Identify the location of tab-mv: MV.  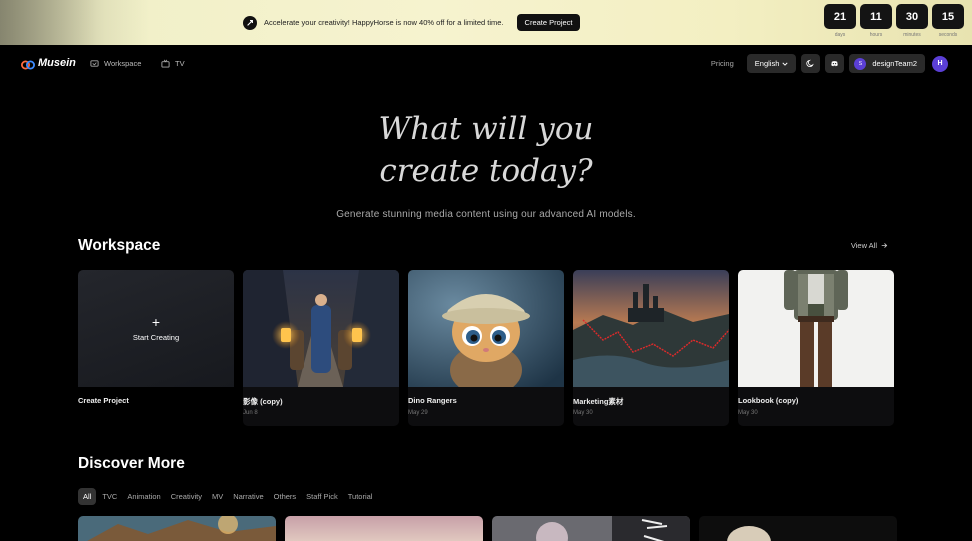
(217, 496).